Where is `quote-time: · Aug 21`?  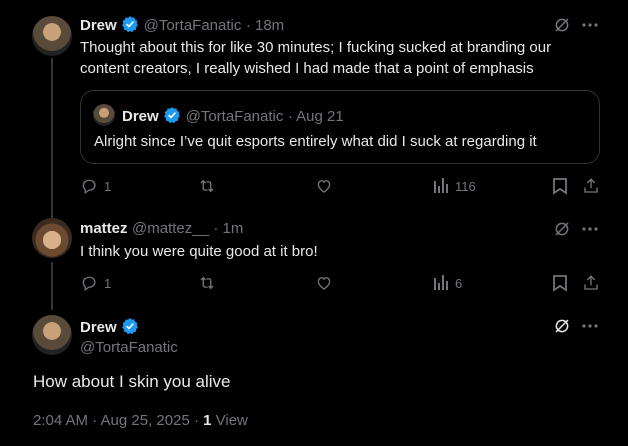
quote-time: · Aug 21 is located at coordinates (315, 116).